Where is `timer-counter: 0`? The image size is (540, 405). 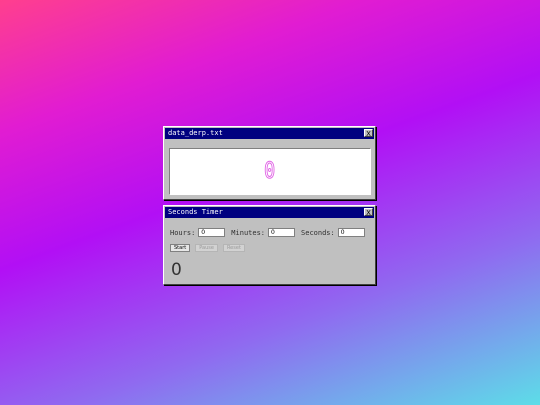 timer-counter: 0 is located at coordinates (176, 270).